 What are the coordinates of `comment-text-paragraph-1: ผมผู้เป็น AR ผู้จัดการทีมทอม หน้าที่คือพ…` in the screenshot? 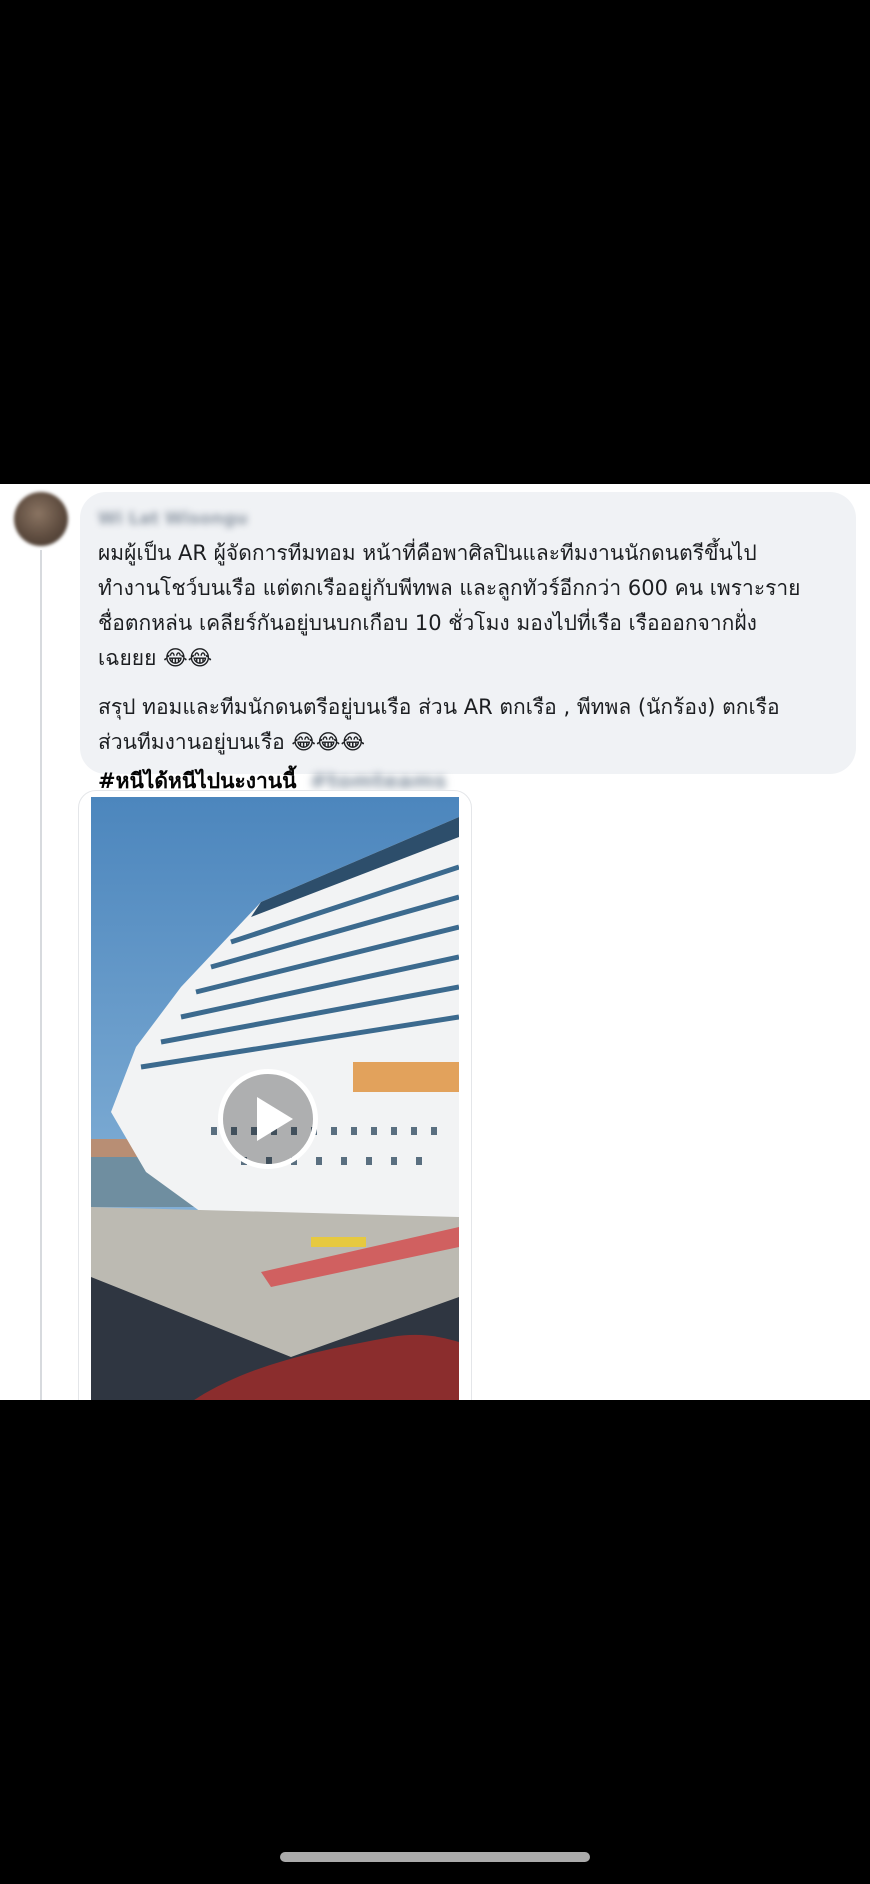 It's located at (449, 605).